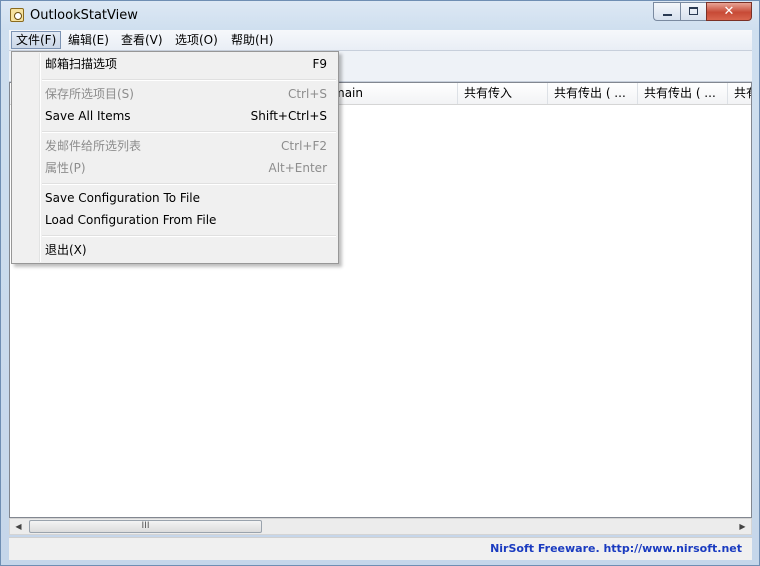 Image resolution: width=760 pixels, height=566 pixels. I want to click on menu-item-label: 发邮件给所选列表, so click(93, 146).